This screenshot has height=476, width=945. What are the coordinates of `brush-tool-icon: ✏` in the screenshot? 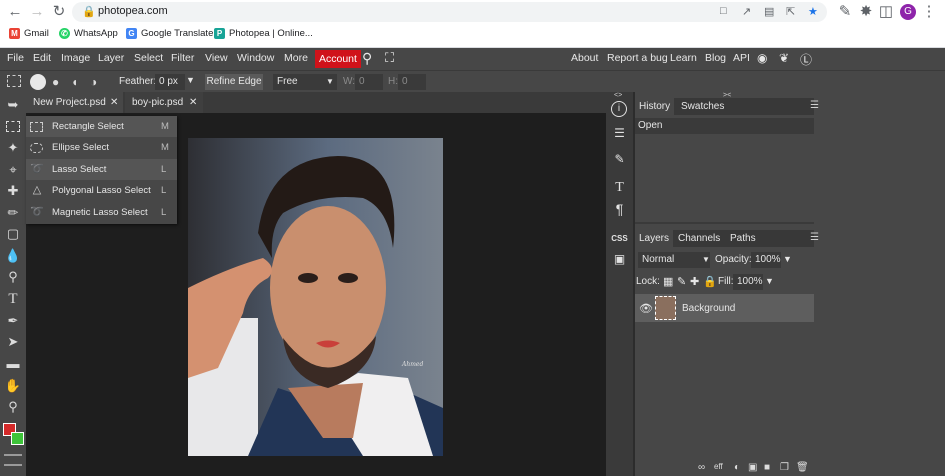 It's located at (13, 213).